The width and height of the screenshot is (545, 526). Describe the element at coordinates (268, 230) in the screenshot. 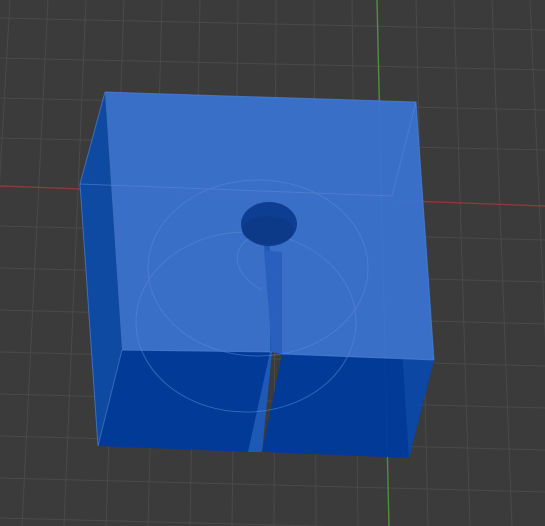

I see `hole-rim-shadow` at that location.